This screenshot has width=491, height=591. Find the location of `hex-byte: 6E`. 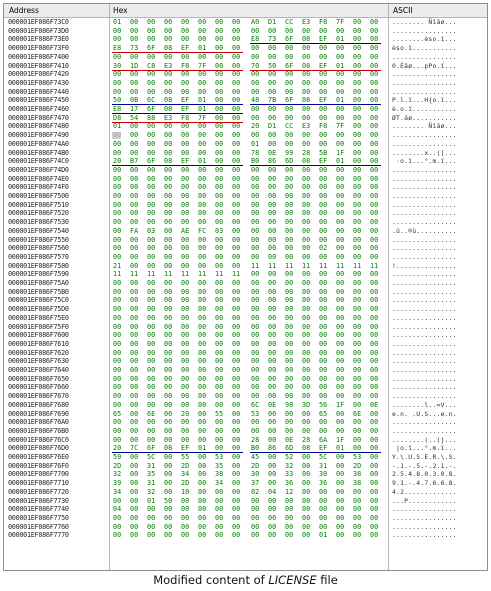

hex-byte: 6E is located at coordinates (151, 414).